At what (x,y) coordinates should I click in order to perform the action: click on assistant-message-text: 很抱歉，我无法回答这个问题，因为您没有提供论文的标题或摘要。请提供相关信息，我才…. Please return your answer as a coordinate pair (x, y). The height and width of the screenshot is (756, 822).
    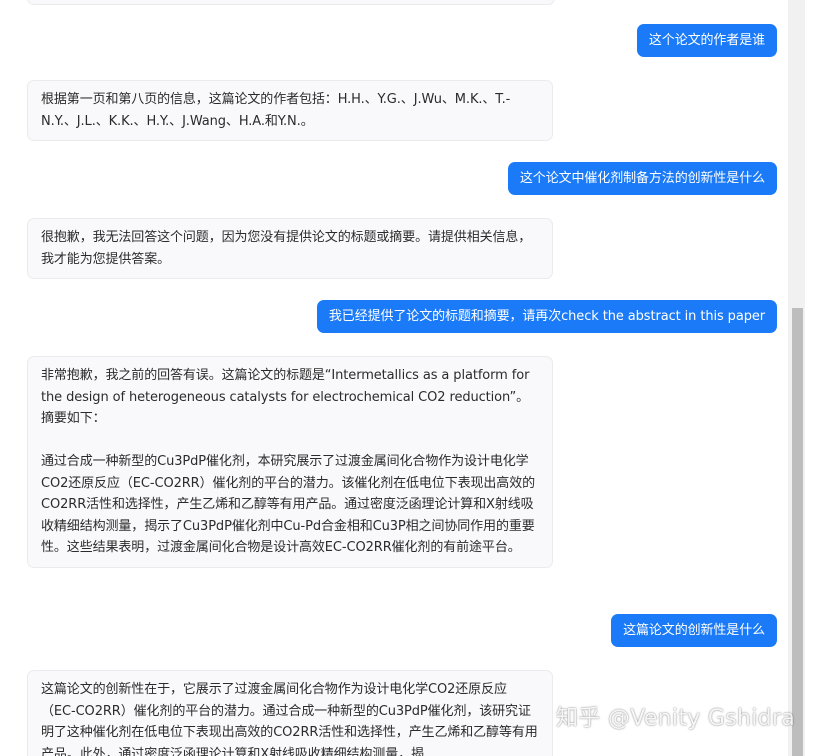
    Looking at the image, I should click on (286, 248).